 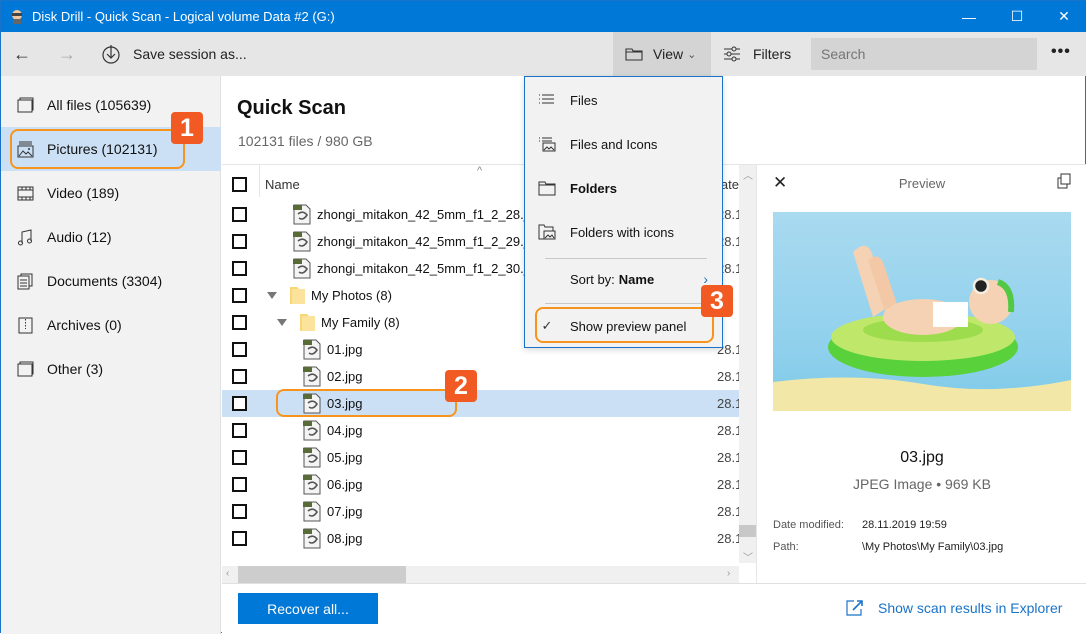 What do you see at coordinates (480, 484) in the screenshot?
I see `file-row: 06.jpg 28.1` at bounding box center [480, 484].